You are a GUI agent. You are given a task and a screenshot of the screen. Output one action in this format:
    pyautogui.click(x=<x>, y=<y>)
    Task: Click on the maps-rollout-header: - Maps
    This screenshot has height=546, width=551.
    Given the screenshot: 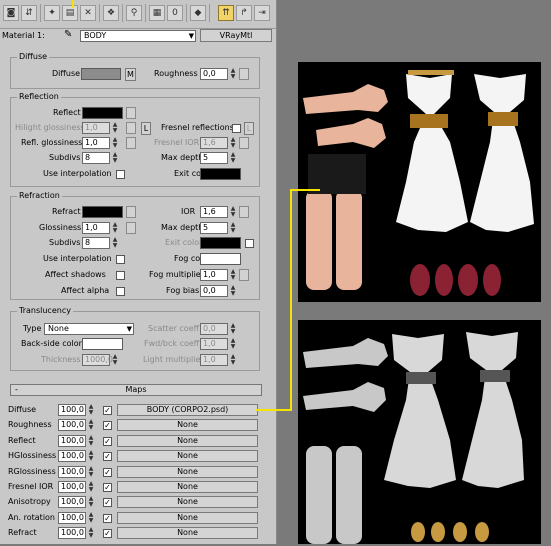 What is the action you would take?
    pyautogui.click(x=136, y=390)
    